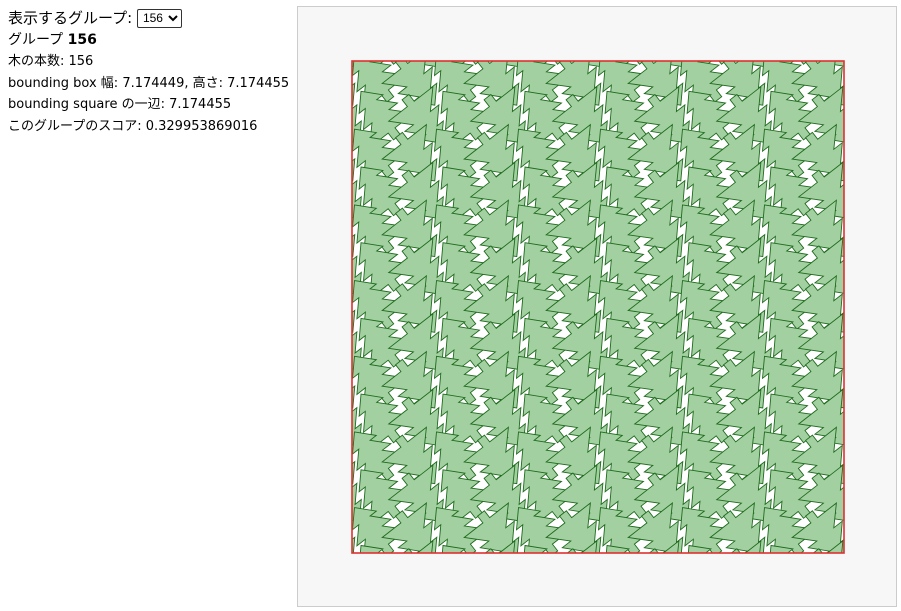 Image resolution: width=901 pixels, height=611 pixels. Describe the element at coordinates (120, 104) in the screenshot. I see `bounding-square-text: bounding square の一辺: 7.174455` at that location.